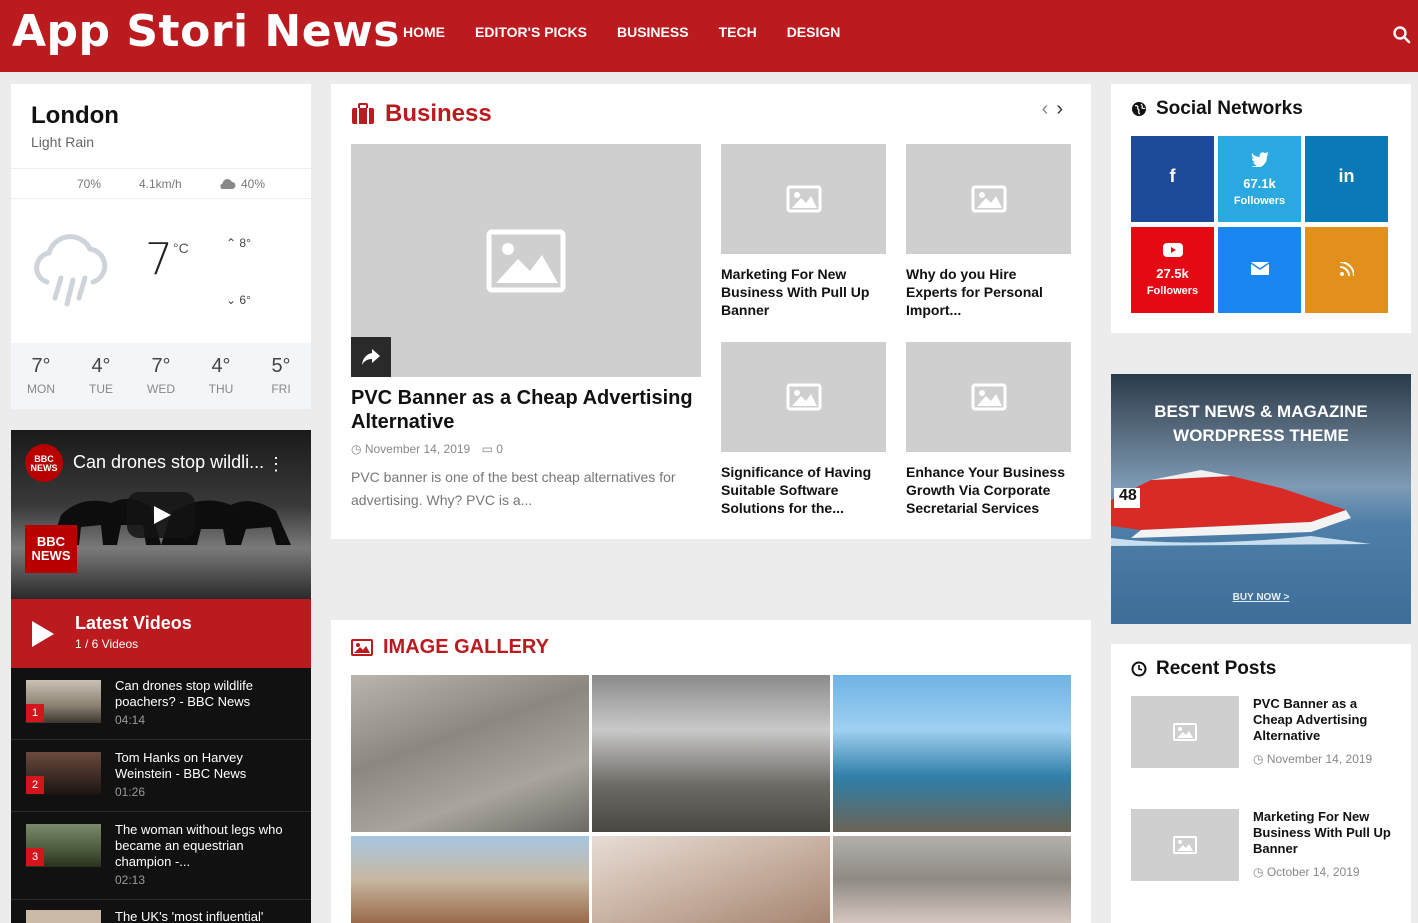 The width and height of the screenshot is (1418, 923). I want to click on gallery-image-office, so click(470, 753).